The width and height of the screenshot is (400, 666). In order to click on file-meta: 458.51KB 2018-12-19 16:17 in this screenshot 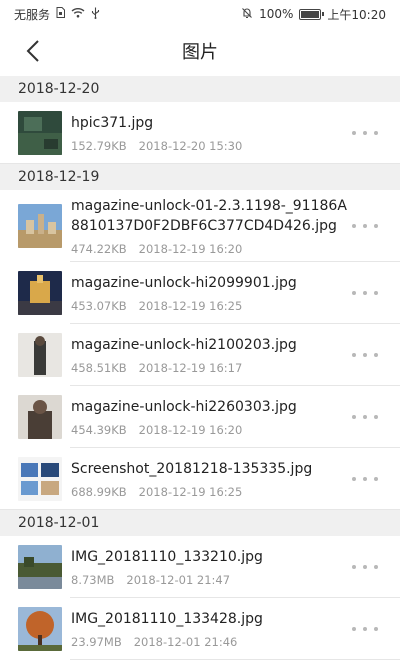, I will do `click(212, 368)`.